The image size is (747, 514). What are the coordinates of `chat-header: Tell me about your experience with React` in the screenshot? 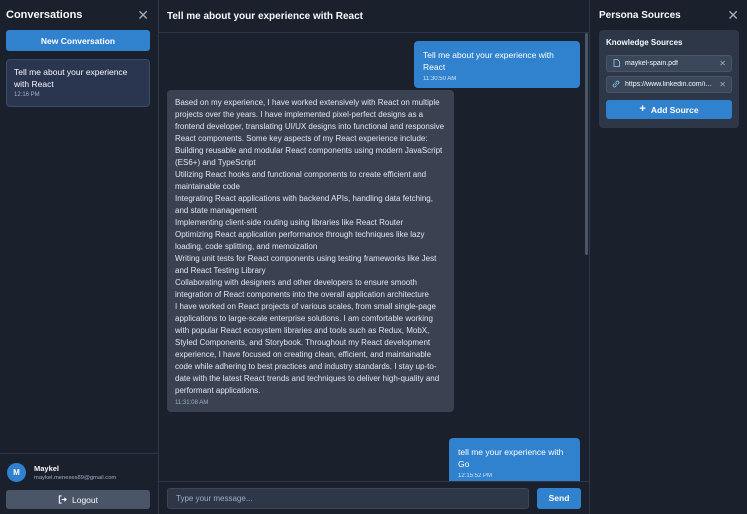 It's located at (374, 16).